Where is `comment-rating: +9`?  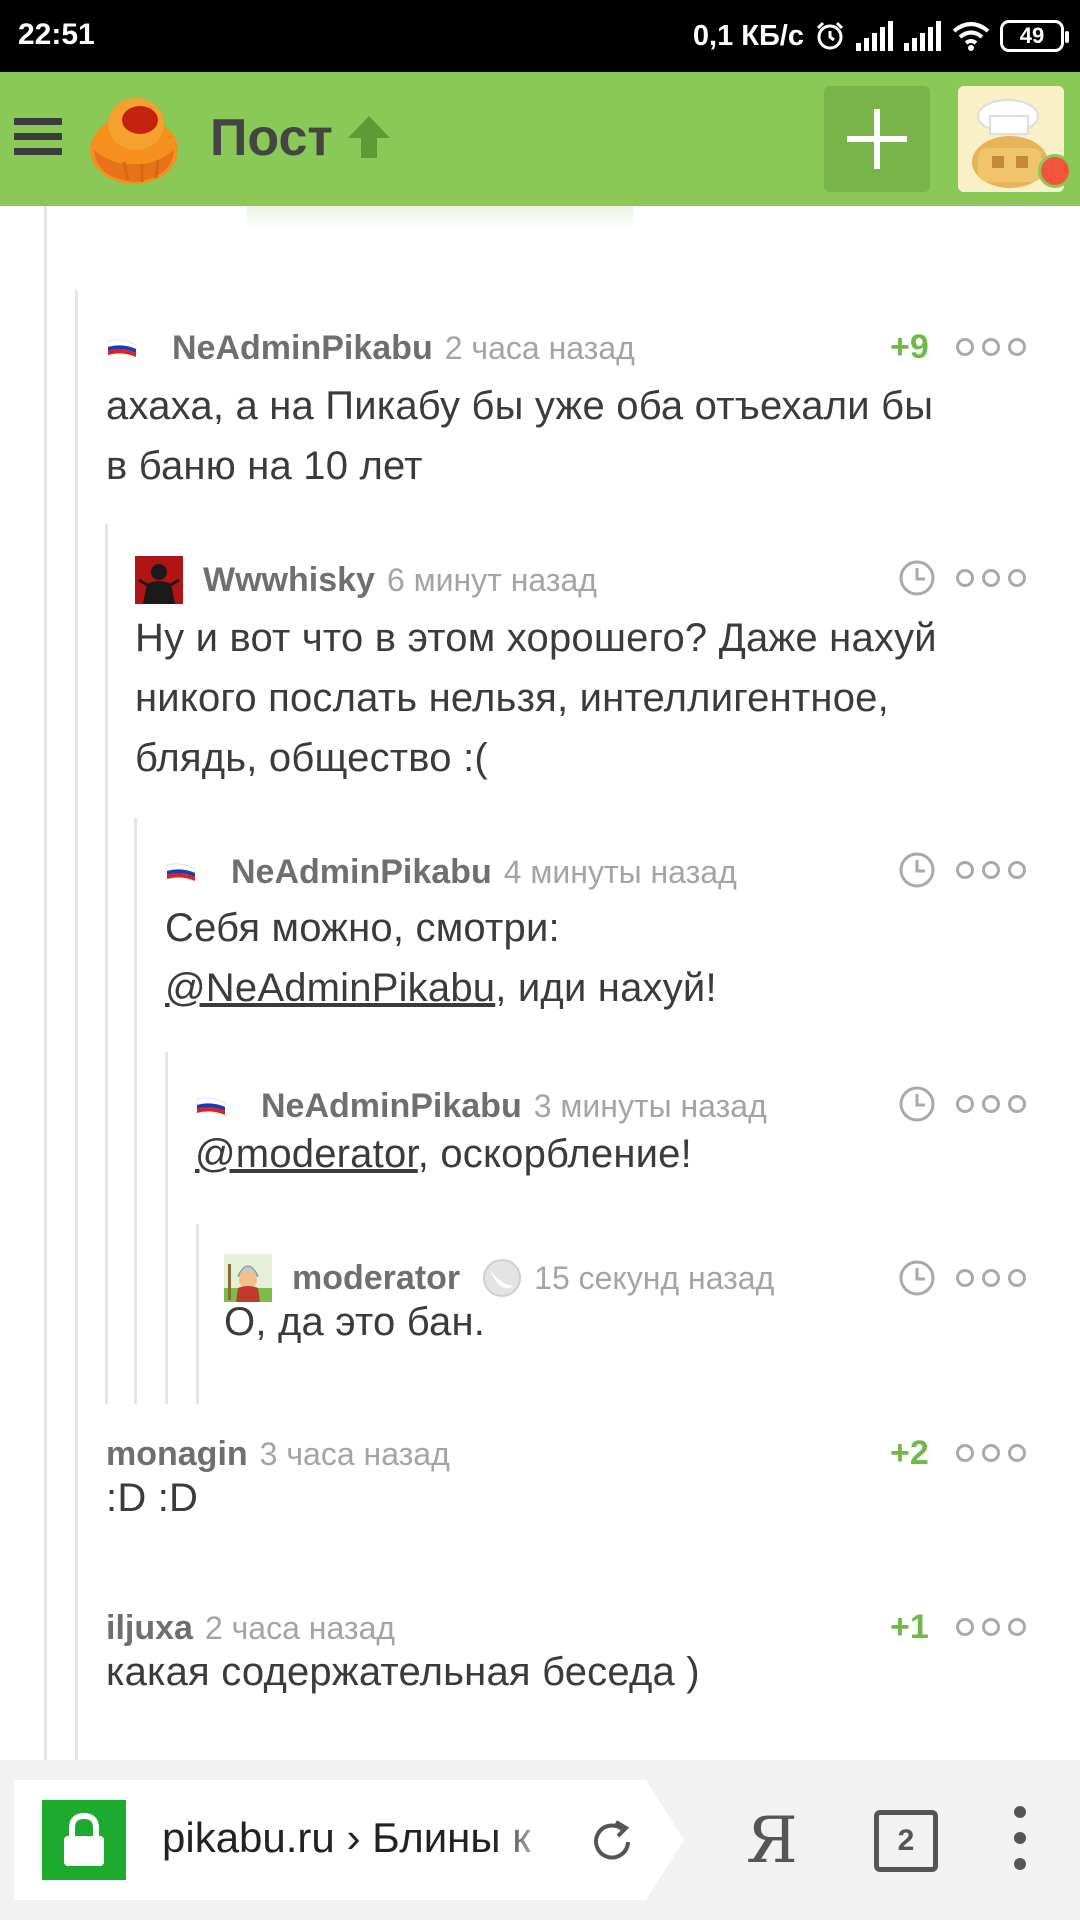 comment-rating: +9 is located at coordinates (909, 347).